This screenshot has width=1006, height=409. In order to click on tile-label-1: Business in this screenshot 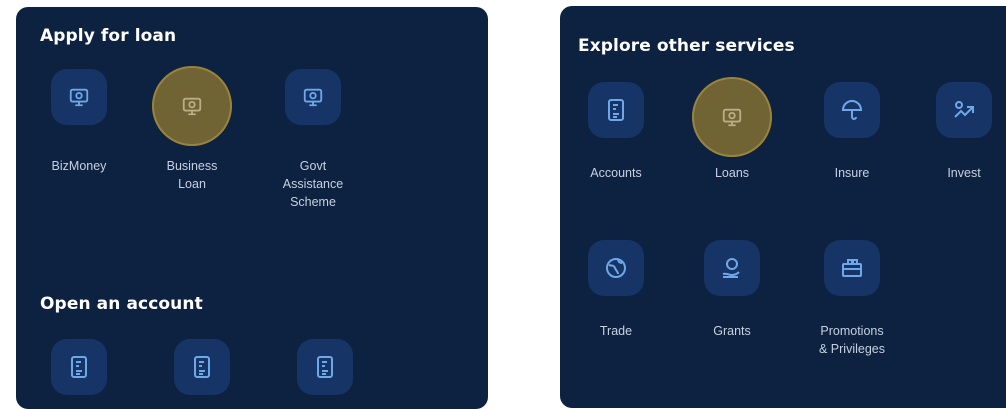, I will do `click(192, 166)`.